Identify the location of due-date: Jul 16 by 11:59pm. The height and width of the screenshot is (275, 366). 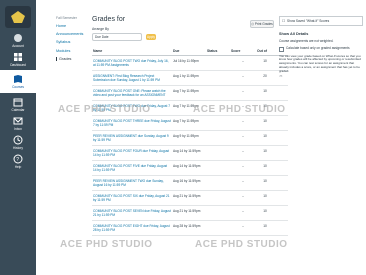
(189, 63).